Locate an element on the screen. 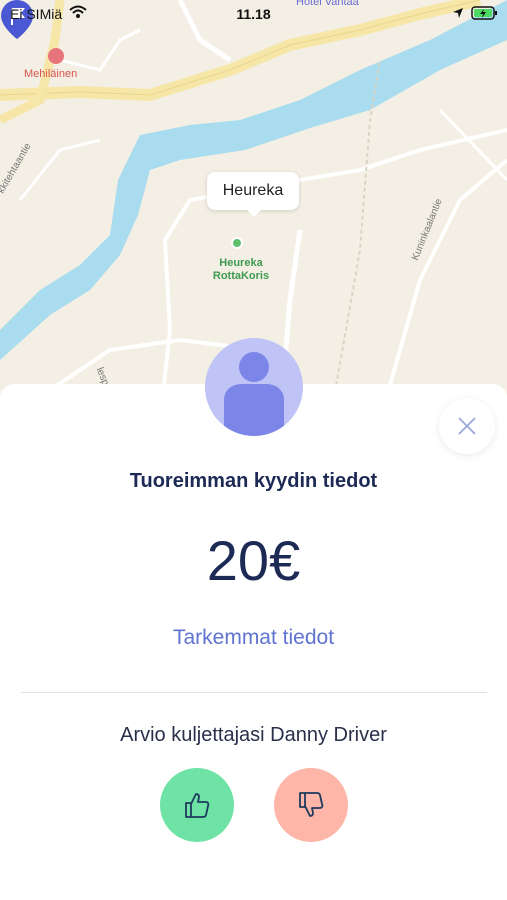  thumbs-up-button is located at coordinates (197, 805).